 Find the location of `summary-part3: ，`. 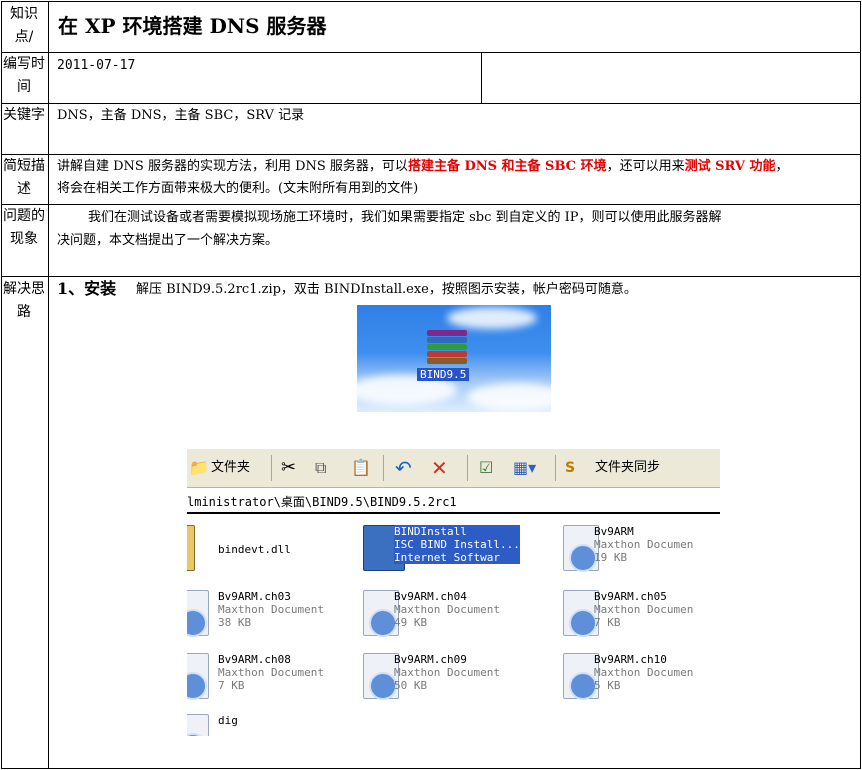

summary-part3: ， is located at coordinates (782, 166).